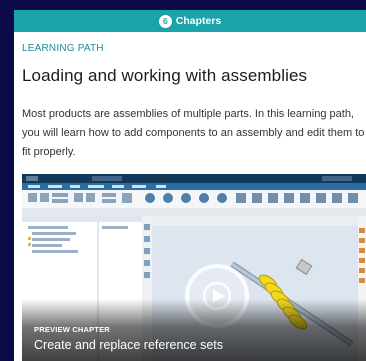 Image resolution: width=366 pixels, height=361 pixels. What do you see at coordinates (72, 329) in the screenshot?
I see `preview-chapter-label: PREVIEW CHAPTER` at bounding box center [72, 329].